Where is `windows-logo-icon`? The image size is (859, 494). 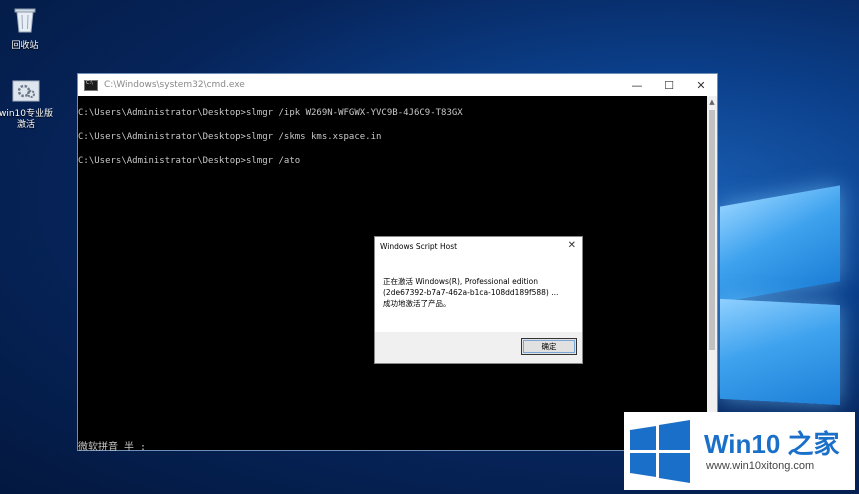
windows-logo-icon is located at coordinates (660, 451).